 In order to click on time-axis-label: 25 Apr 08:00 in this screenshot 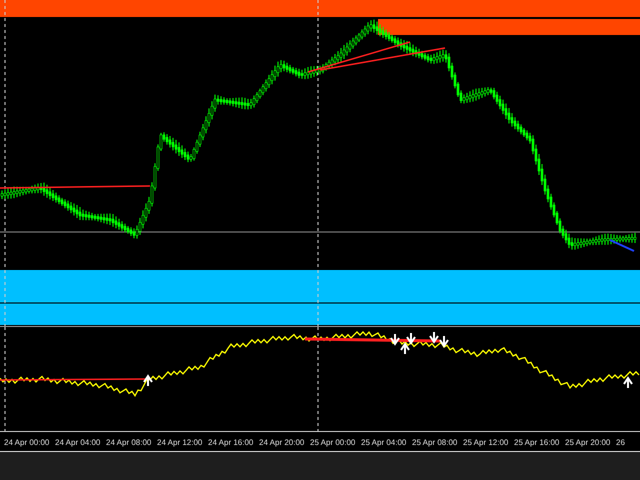, I will do `click(435, 443)`.